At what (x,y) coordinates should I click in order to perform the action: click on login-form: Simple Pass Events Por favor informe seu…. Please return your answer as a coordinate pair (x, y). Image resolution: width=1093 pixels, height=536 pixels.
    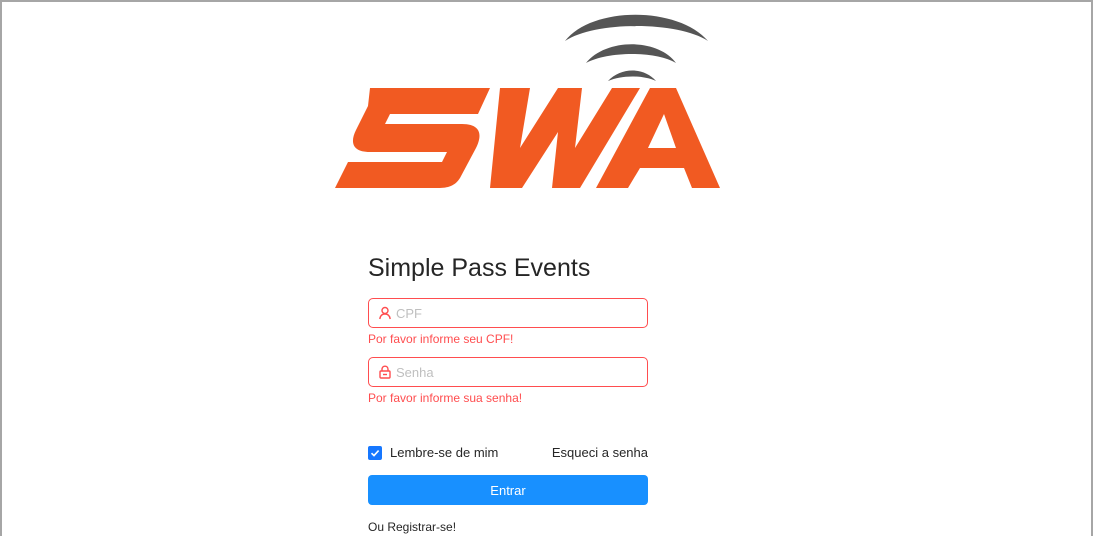
    Looking at the image, I should click on (508, 391).